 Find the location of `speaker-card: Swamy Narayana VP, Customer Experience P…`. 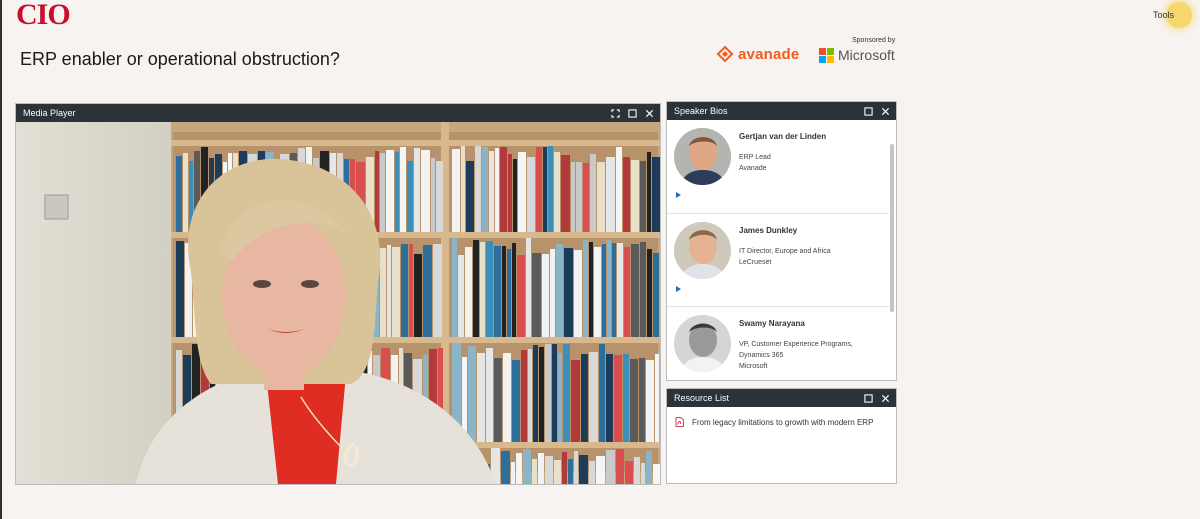

speaker-card: Swamy Narayana VP, Customer Experience P… is located at coordinates (778, 343).